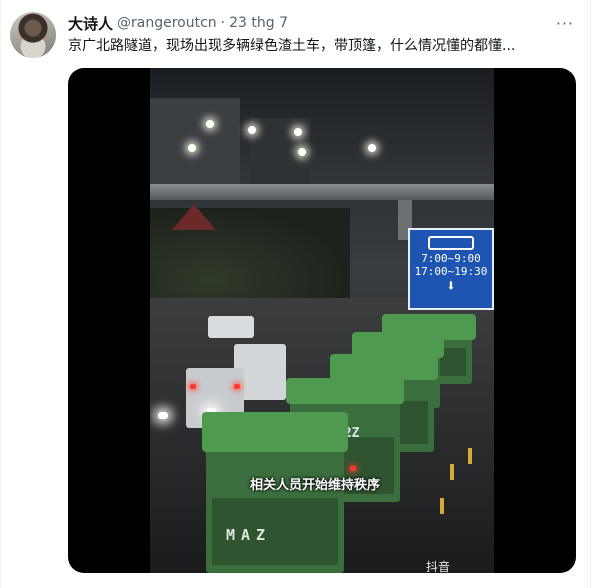  I want to click on timestamp: 23 thg 7, so click(258, 23).